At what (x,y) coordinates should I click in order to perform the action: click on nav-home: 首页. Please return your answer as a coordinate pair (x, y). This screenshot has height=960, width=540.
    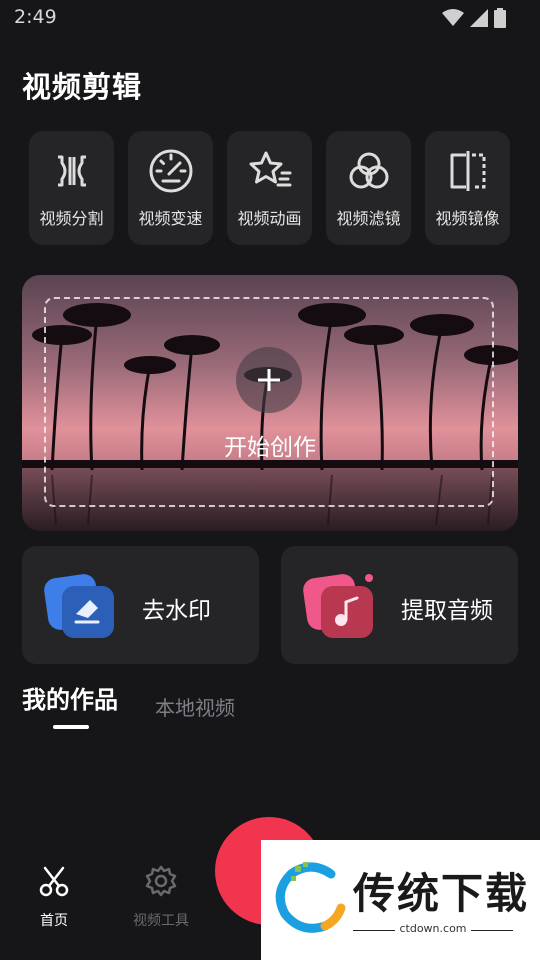
    Looking at the image, I should click on (54, 897).